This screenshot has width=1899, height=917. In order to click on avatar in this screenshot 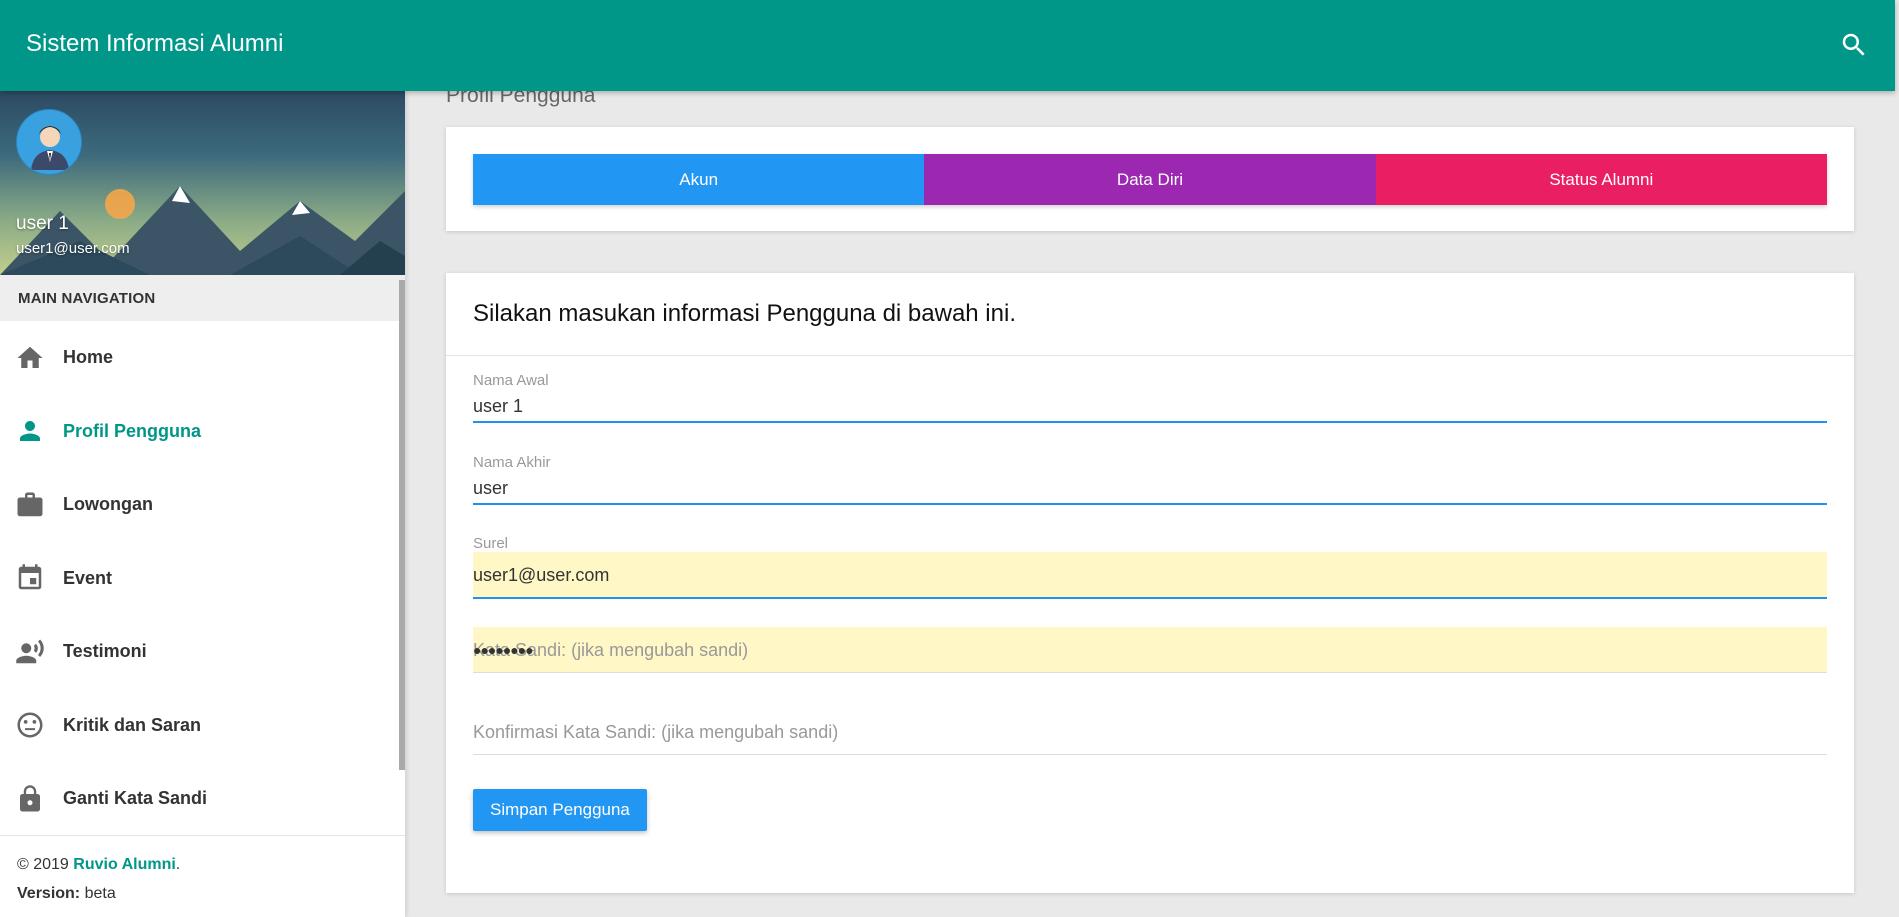, I will do `click(49, 142)`.